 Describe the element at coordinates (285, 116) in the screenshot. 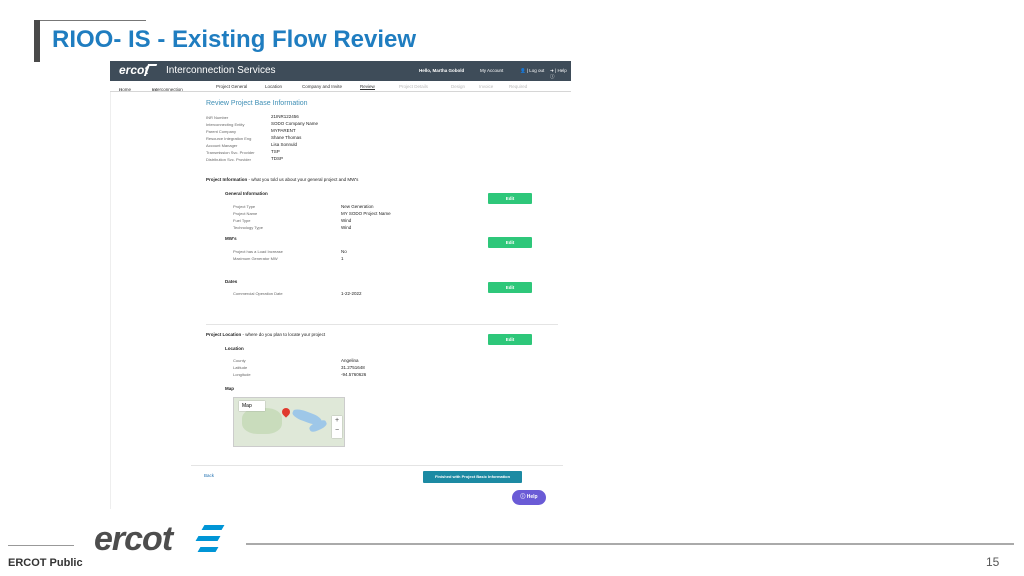

I see `field-value: 21INR122456` at that location.